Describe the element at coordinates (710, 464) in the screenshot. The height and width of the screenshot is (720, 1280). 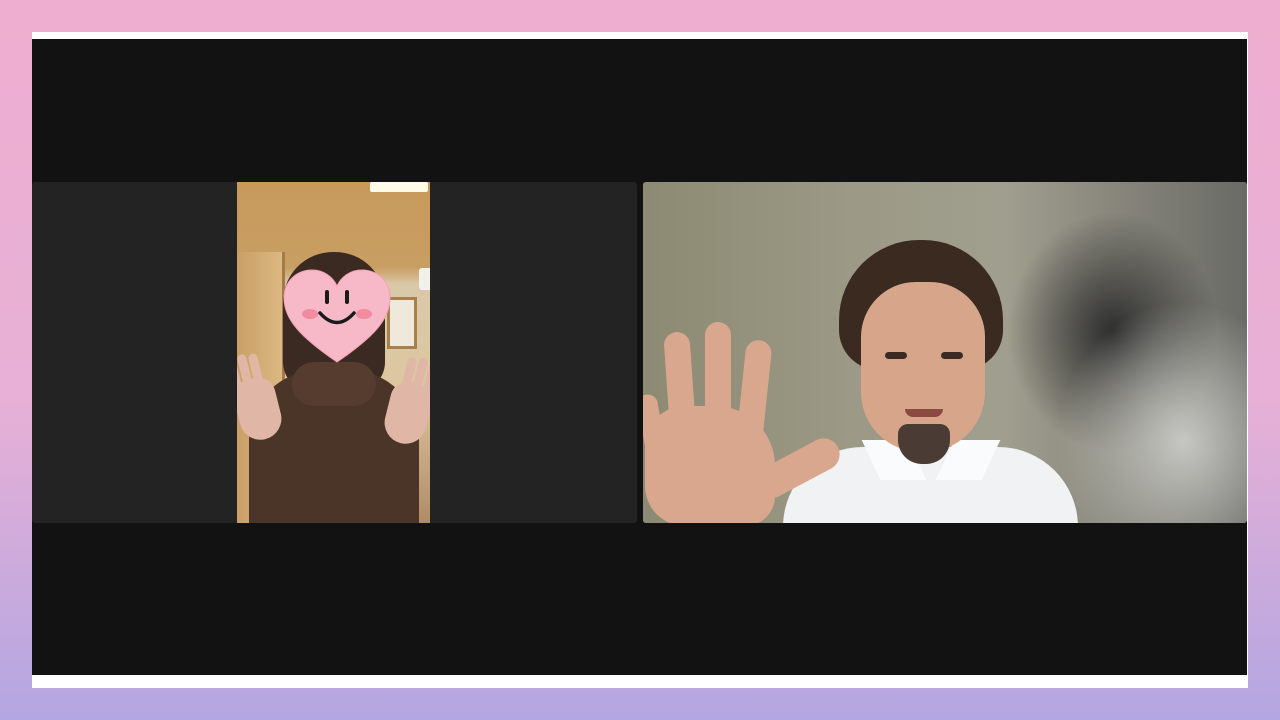
I see `waving-hand` at that location.